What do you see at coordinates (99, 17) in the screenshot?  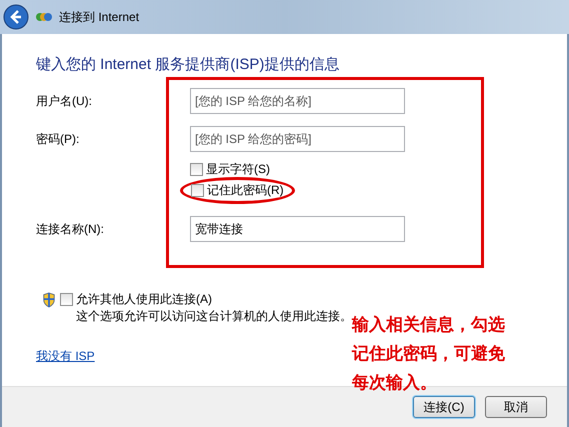 I see `window-title: 连接到 Internet` at bounding box center [99, 17].